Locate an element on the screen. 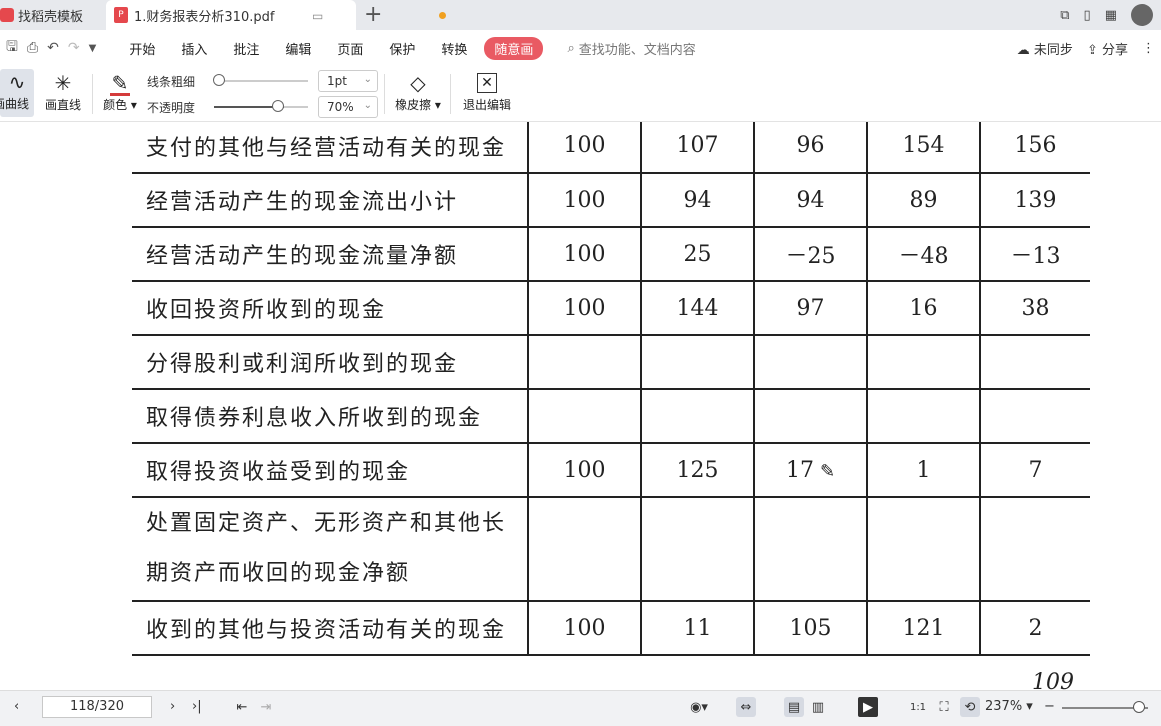  back-icon: ⇤ is located at coordinates (242, 707).